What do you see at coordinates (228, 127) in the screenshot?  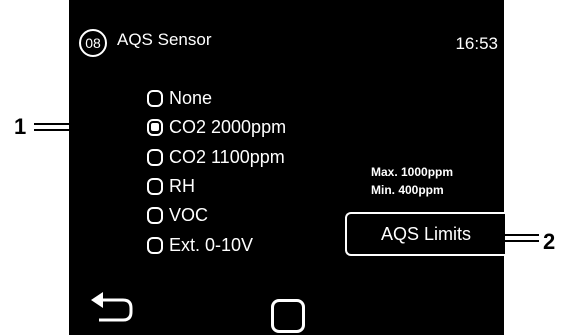 I see `option-label: CO2 2000ppm` at bounding box center [228, 127].